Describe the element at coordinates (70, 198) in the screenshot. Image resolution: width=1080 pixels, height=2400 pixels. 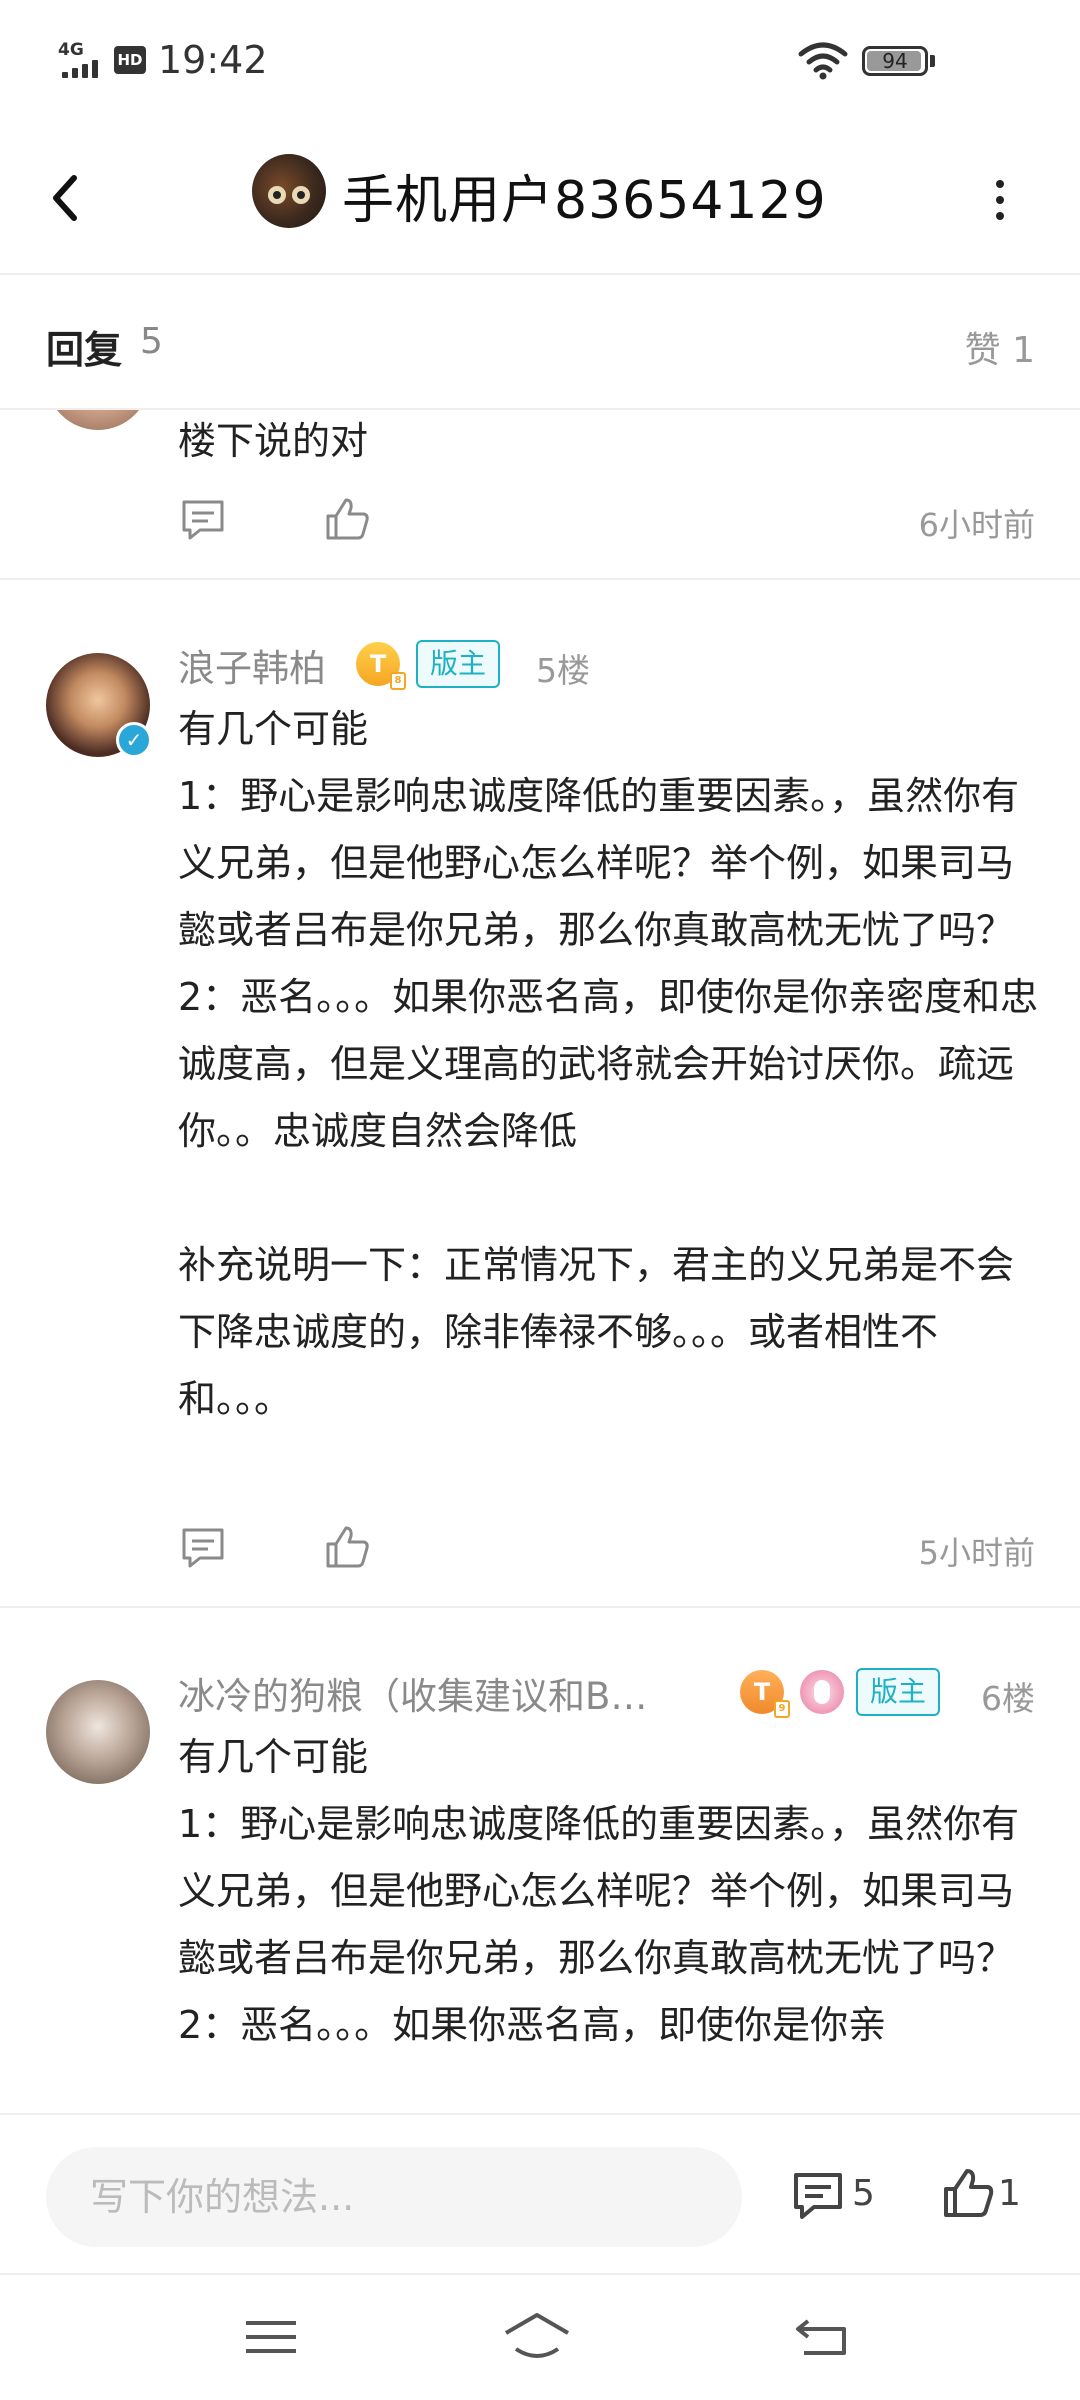
I see `back-button` at that location.